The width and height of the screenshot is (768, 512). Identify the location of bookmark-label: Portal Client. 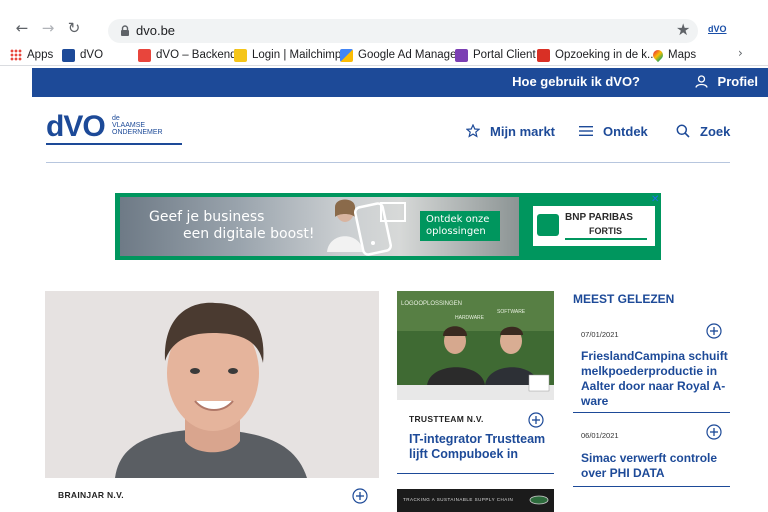
(504, 55).